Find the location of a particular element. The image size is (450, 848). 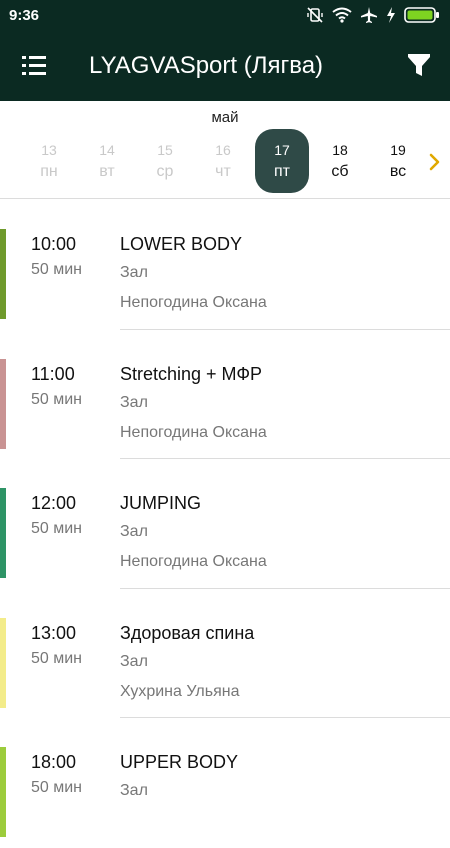

charging-icon is located at coordinates (391, 15).